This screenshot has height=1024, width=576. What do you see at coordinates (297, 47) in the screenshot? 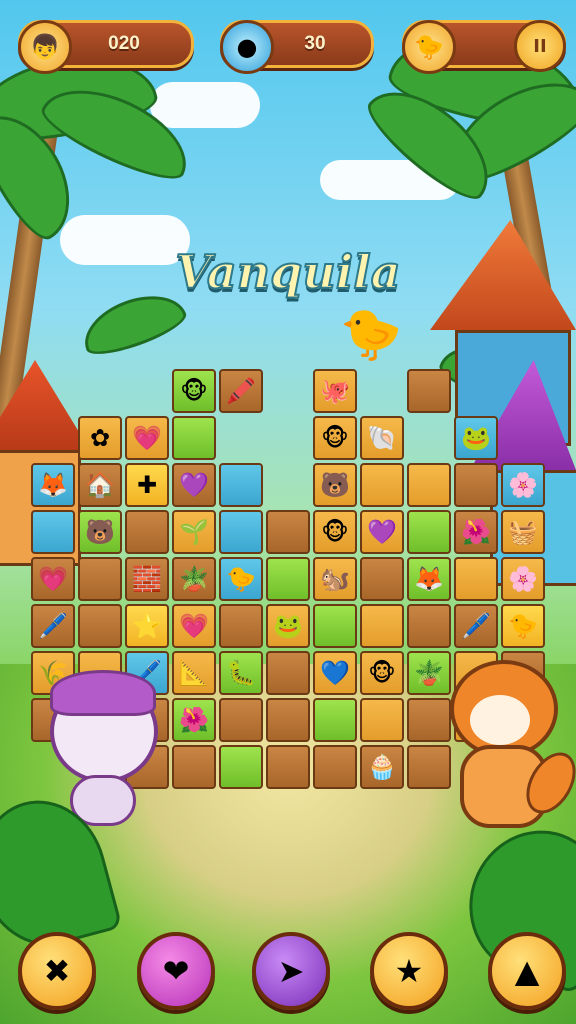
I see `gems-counter: ● 30` at bounding box center [297, 47].